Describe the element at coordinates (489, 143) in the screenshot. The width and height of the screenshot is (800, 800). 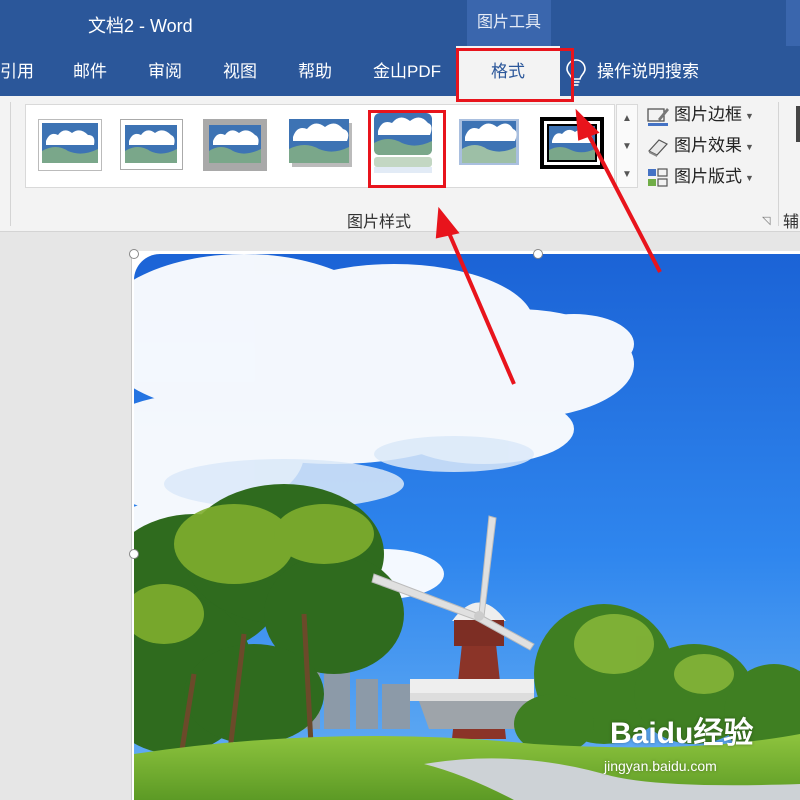
I see `style-soft-edge-rectangle` at that location.